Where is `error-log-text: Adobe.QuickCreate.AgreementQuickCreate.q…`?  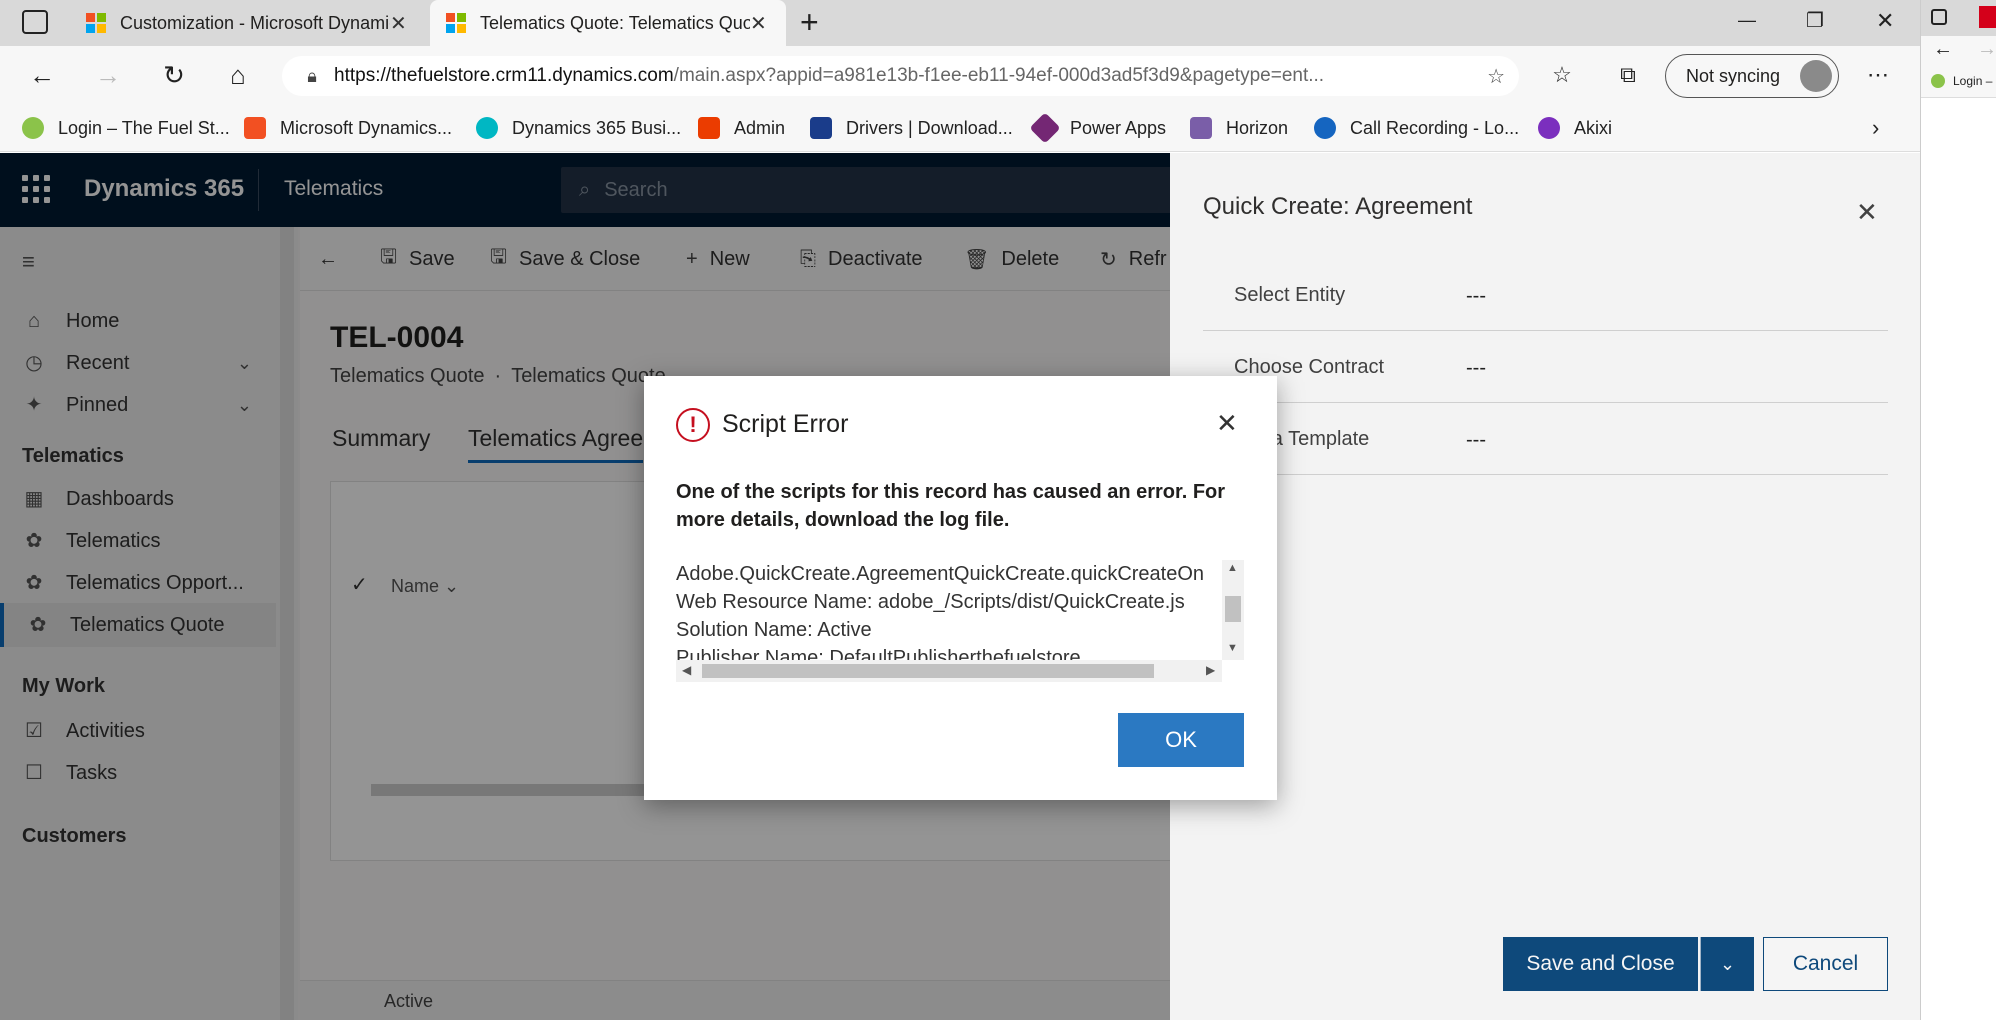 error-log-text: Adobe.QuickCreate.AgreementQuickCreate.q… is located at coordinates (949, 610).